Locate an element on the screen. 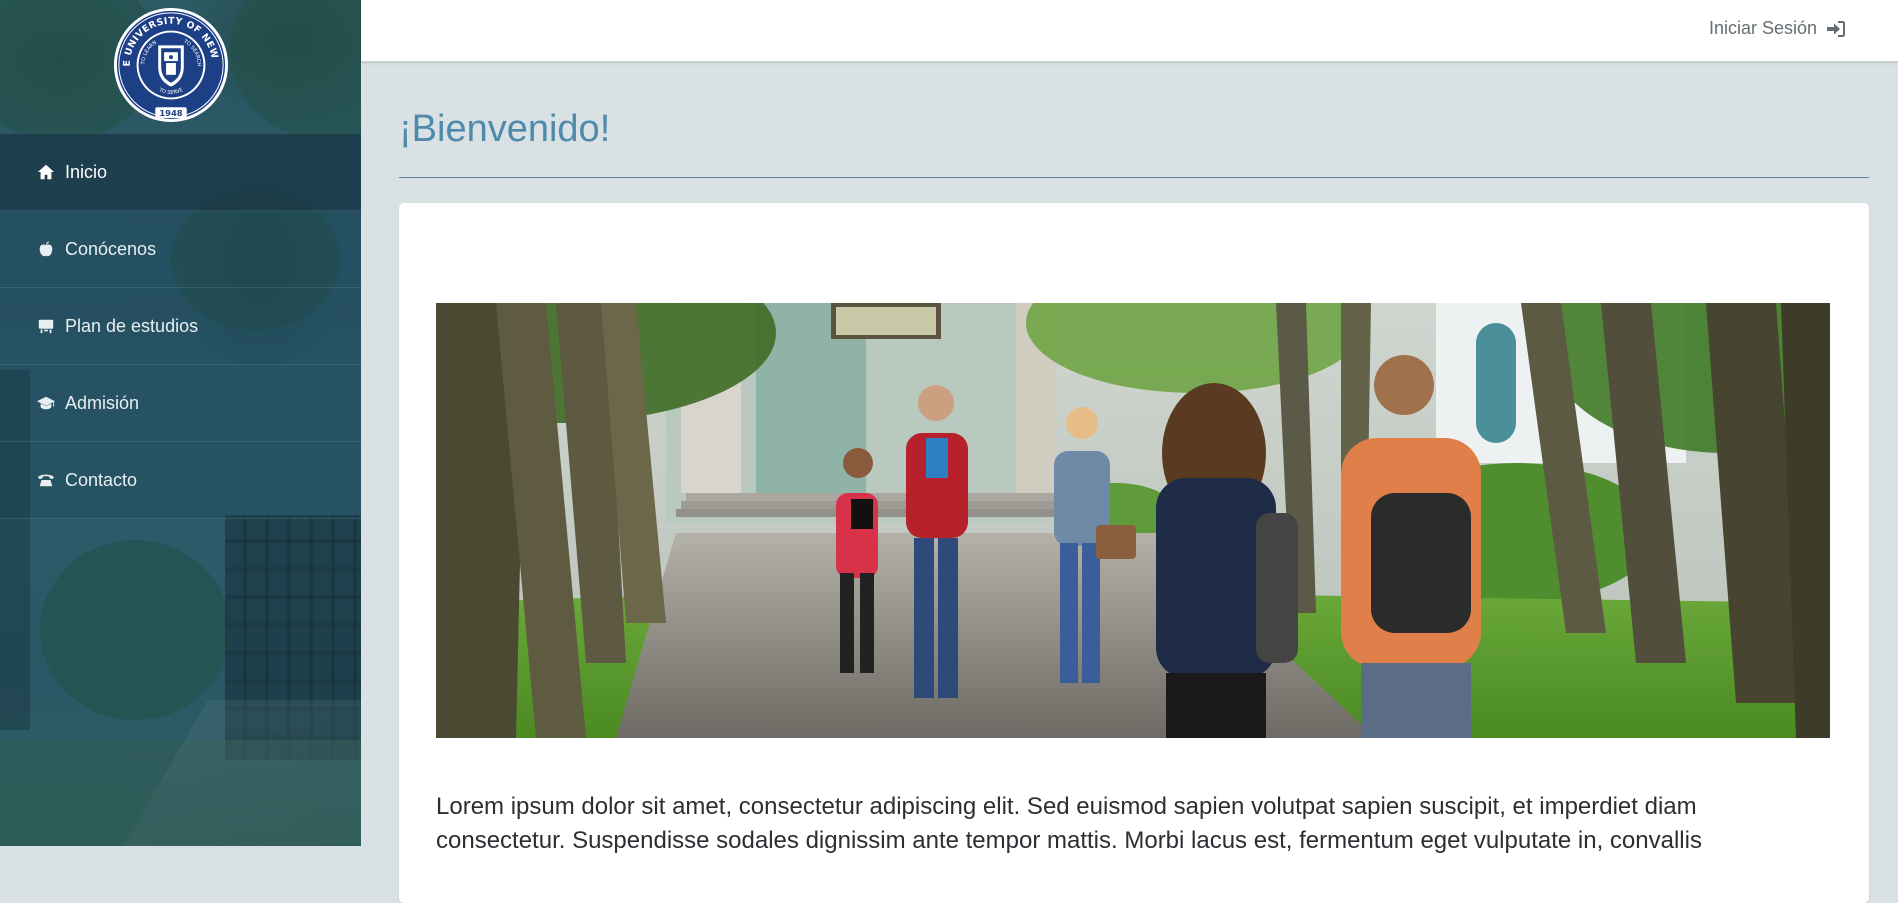 The height and width of the screenshot is (903, 1898). seal-year: 1948 is located at coordinates (170, 113).